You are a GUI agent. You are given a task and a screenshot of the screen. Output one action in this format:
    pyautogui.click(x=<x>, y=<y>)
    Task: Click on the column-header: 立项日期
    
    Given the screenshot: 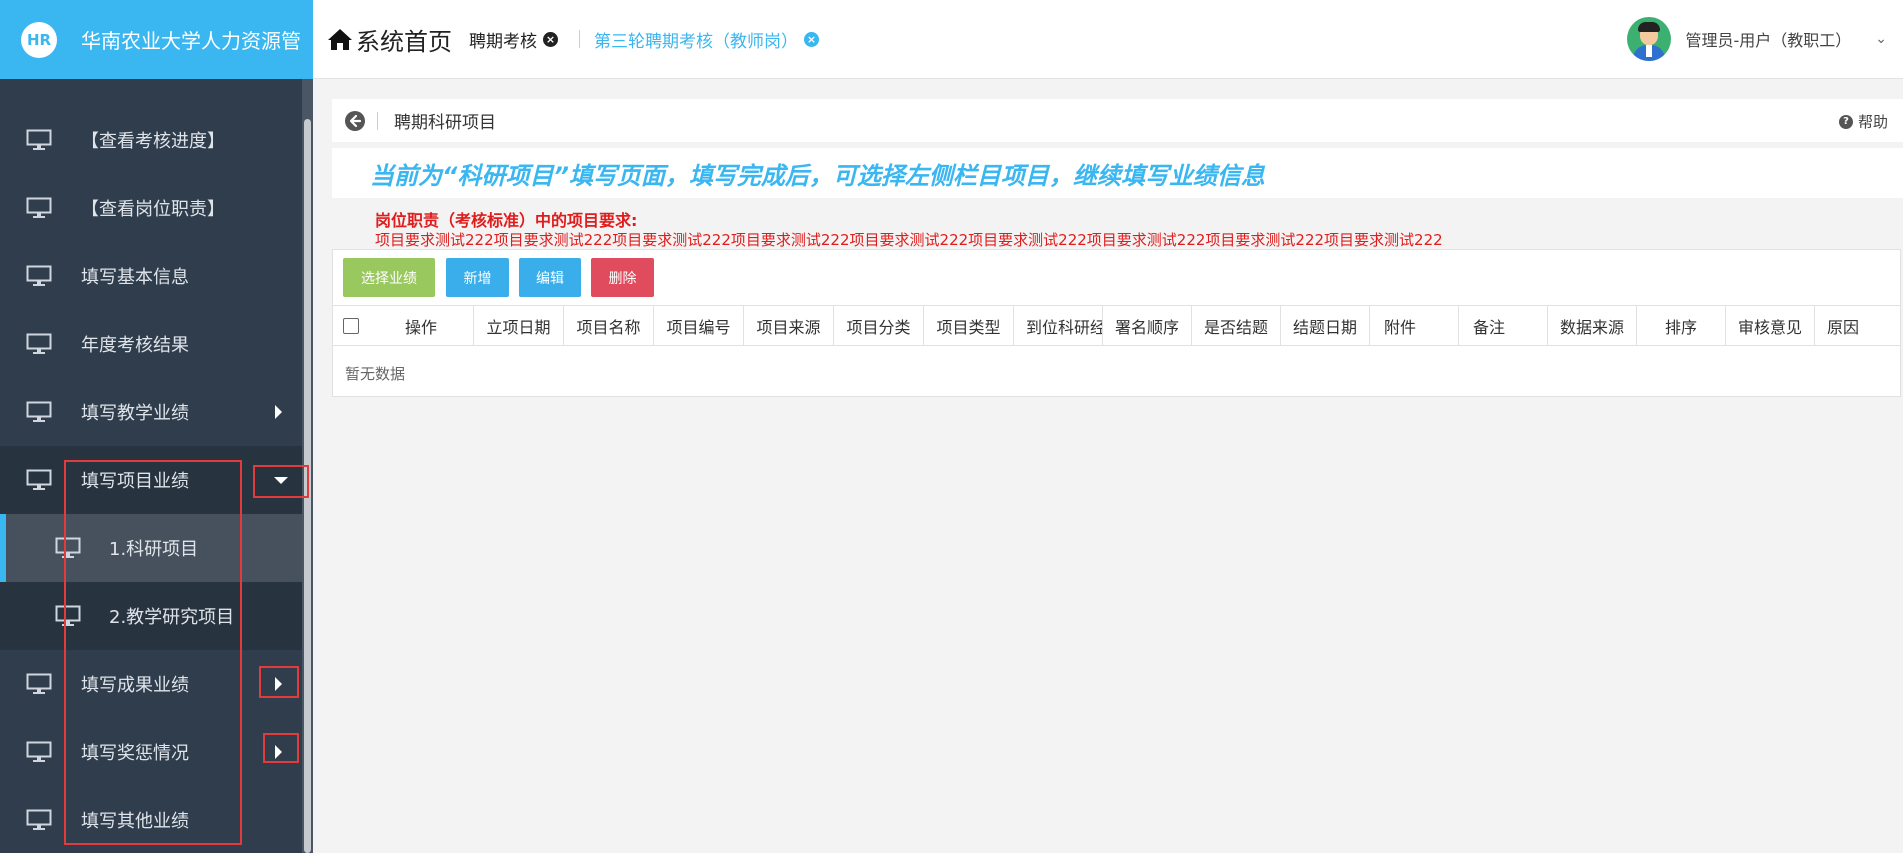 What is the action you would take?
    pyautogui.click(x=519, y=325)
    